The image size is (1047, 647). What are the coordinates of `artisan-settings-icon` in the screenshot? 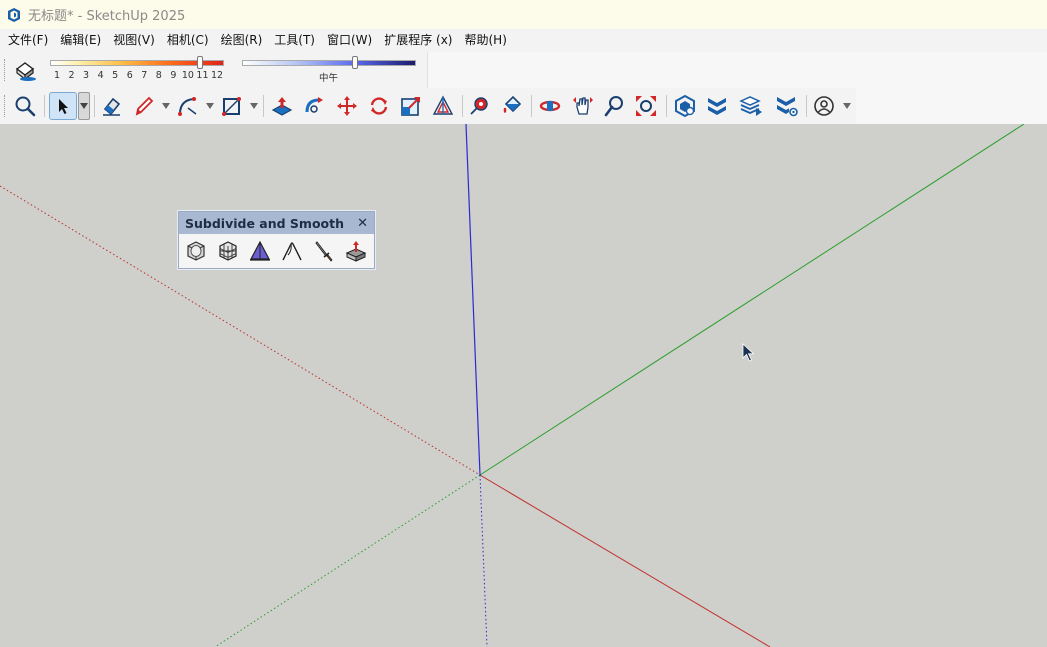 It's located at (355, 251).